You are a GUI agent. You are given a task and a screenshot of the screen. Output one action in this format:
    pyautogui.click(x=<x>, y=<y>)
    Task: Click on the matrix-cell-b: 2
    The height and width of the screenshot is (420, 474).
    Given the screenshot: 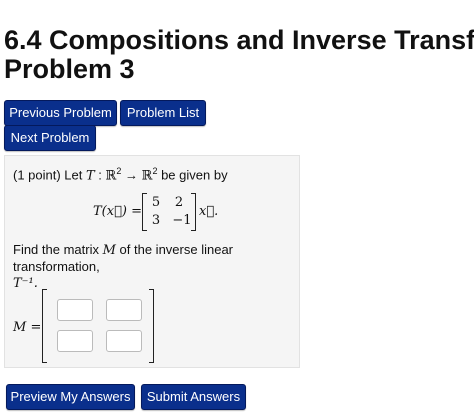 What is the action you would take?
    pyautogui.click(x=179, y=202)
    